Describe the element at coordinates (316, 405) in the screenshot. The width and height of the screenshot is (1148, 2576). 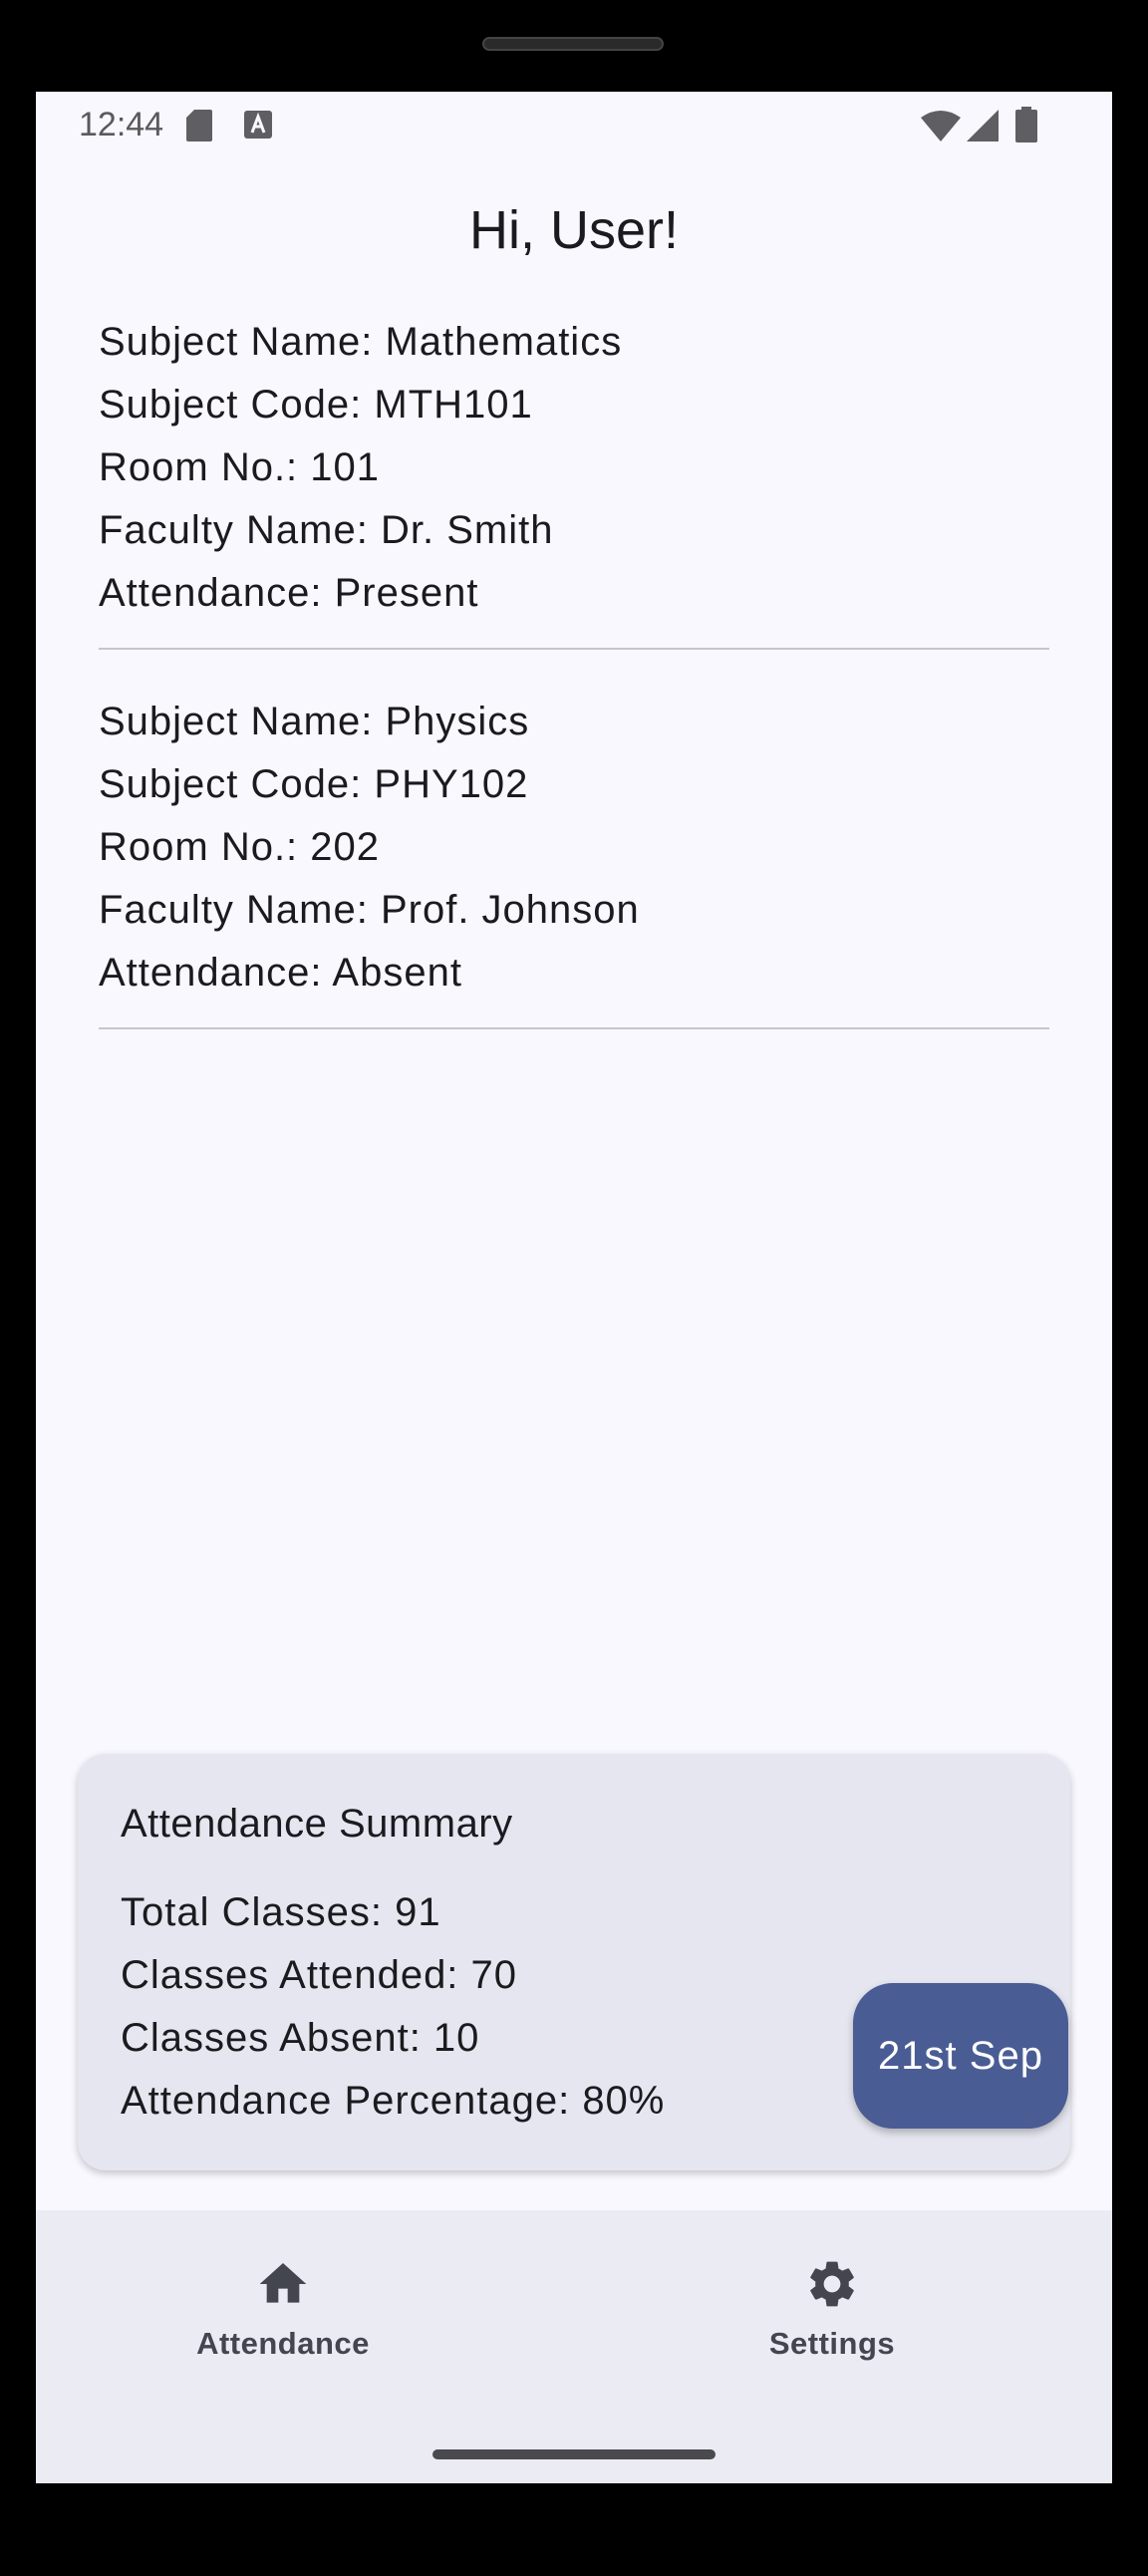
I see `subject-code: Subject Code: MTH101` at that location.